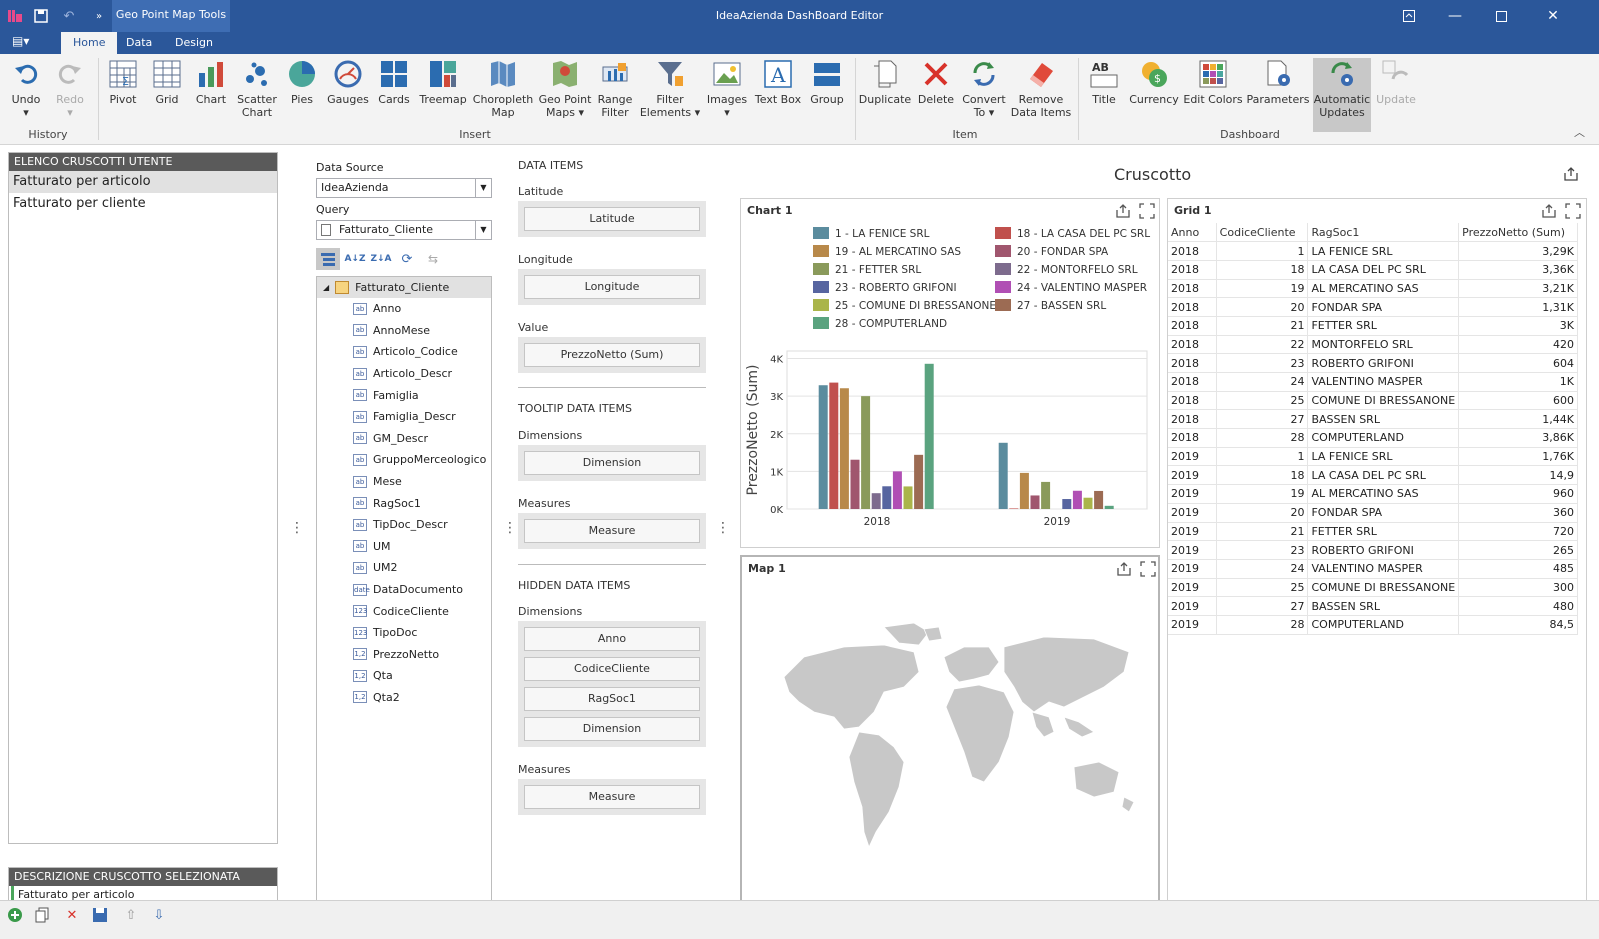 The width and height of the screenshot is (1599, 939). What do you see at coordinates (1553, 16) in the screenshot?
I see `close-icon: ✕` at bounding box center [1553, 16].